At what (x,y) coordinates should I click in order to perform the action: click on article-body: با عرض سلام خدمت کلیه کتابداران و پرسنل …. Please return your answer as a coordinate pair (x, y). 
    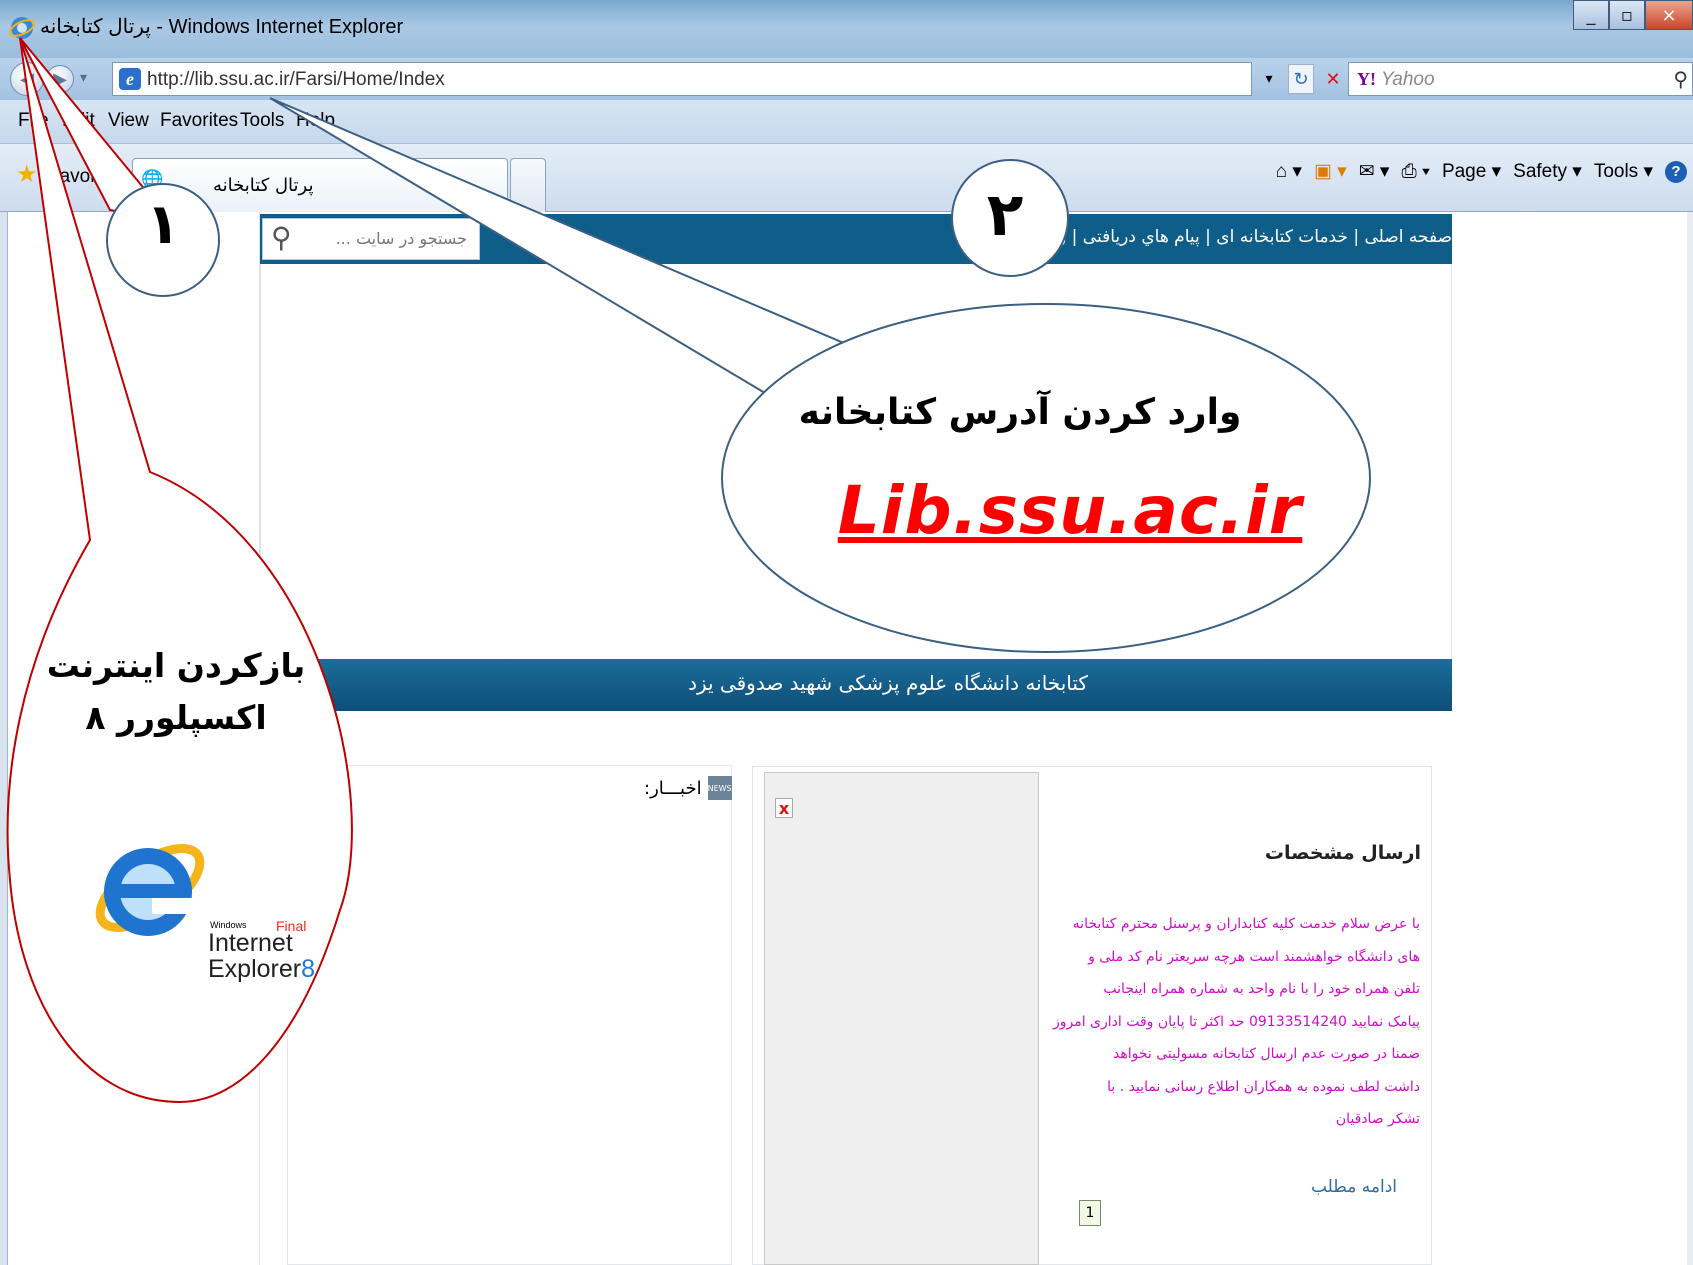
    Looking at the image, I should click on (1236, 1022).